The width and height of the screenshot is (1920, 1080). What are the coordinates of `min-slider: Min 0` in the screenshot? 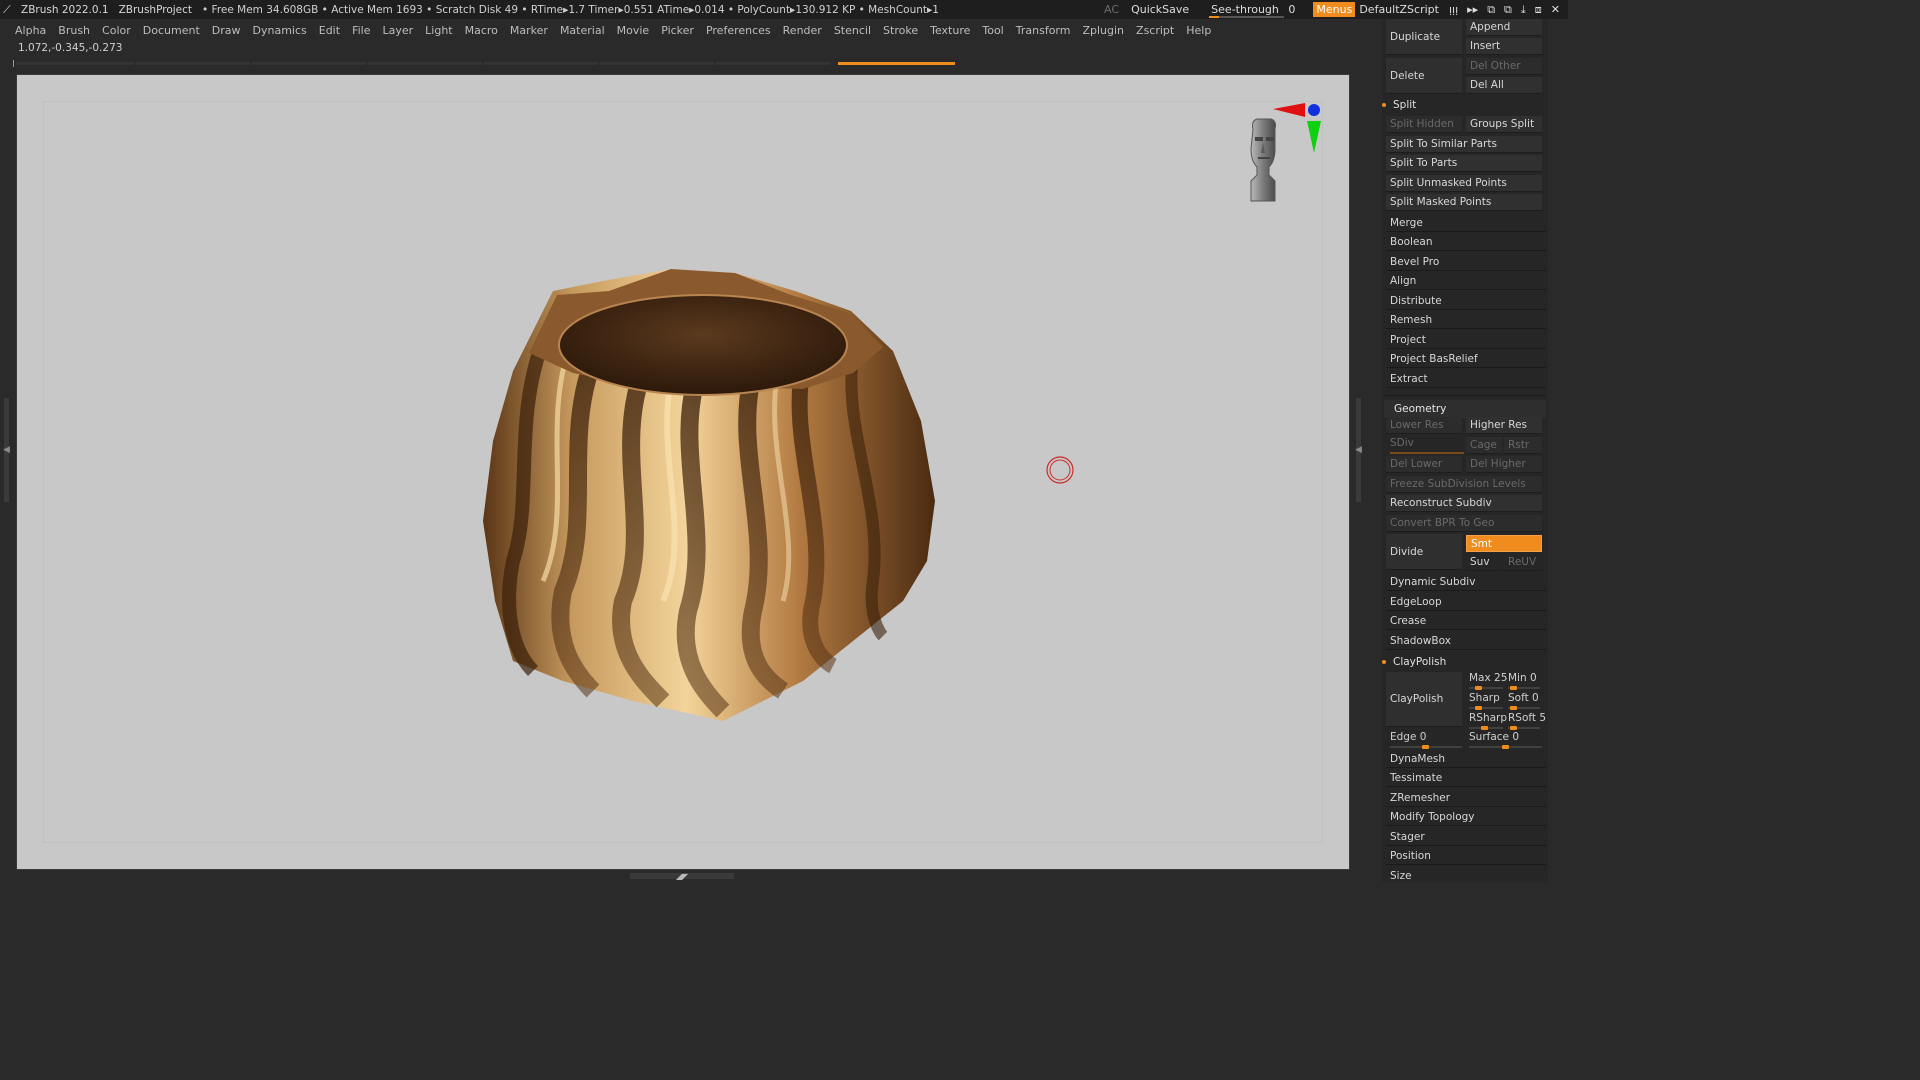 It's located at (1525, 681).